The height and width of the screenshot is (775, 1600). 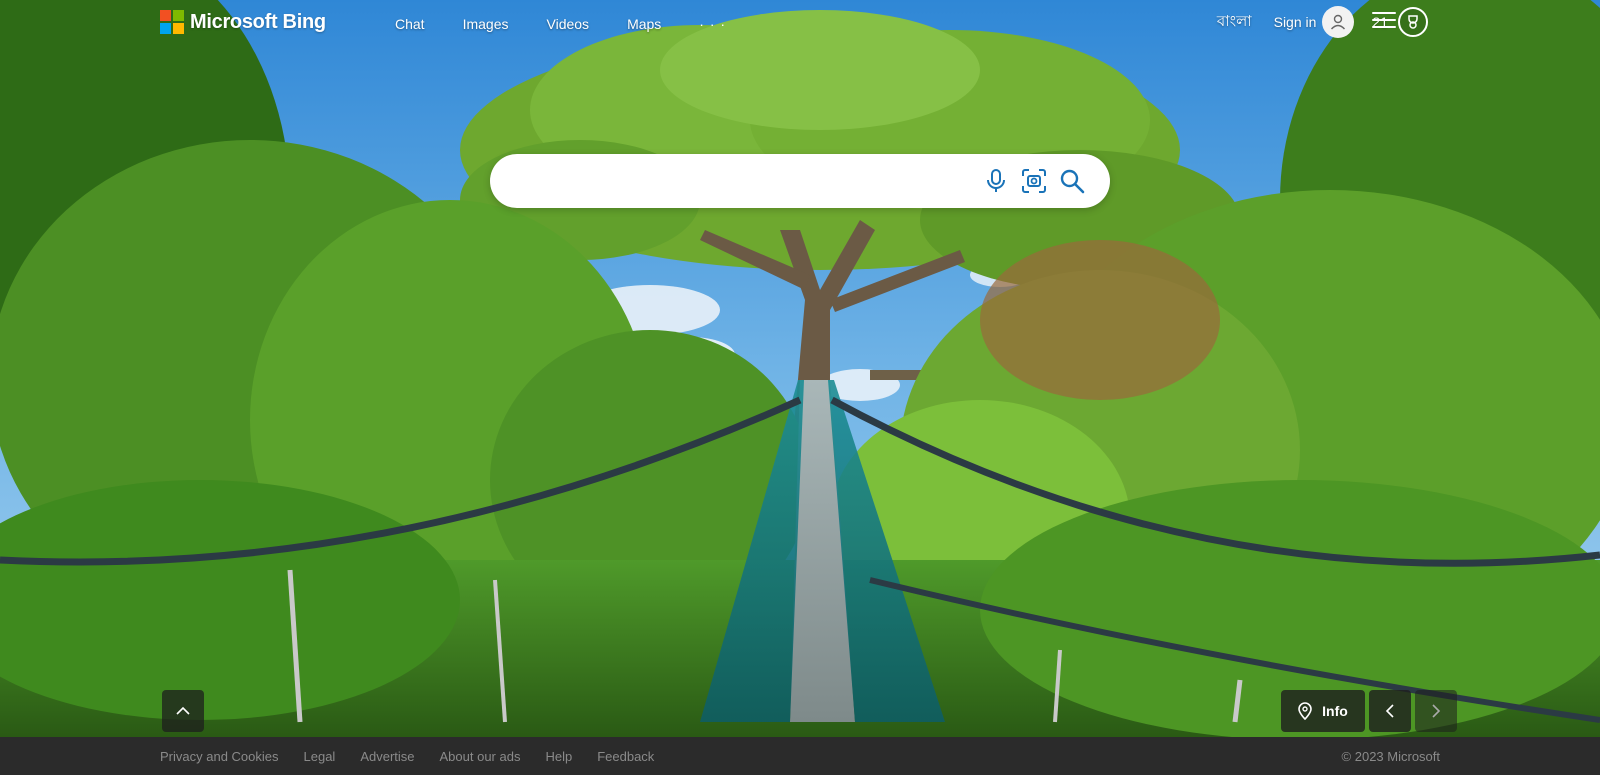 I want to click on nav-images: Images, so click(x=486, y=24).